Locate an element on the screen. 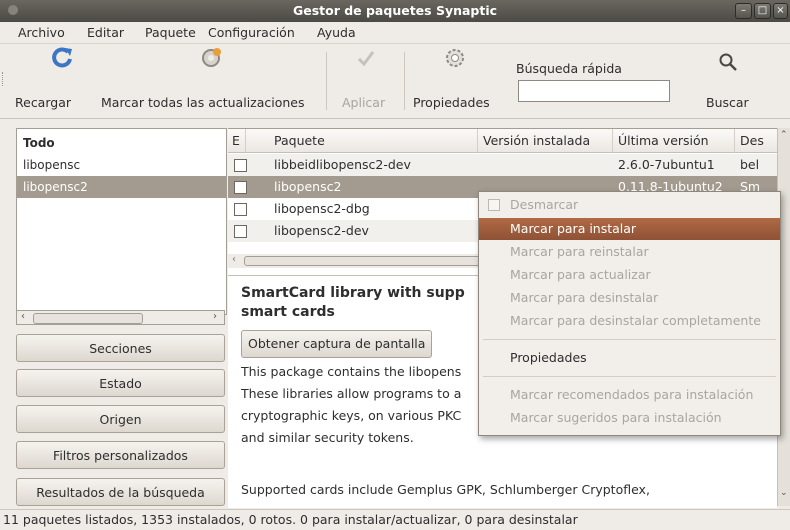  menu-item-mark-upgrade: Marcar para actualizar is located at coordinates (629, 275).